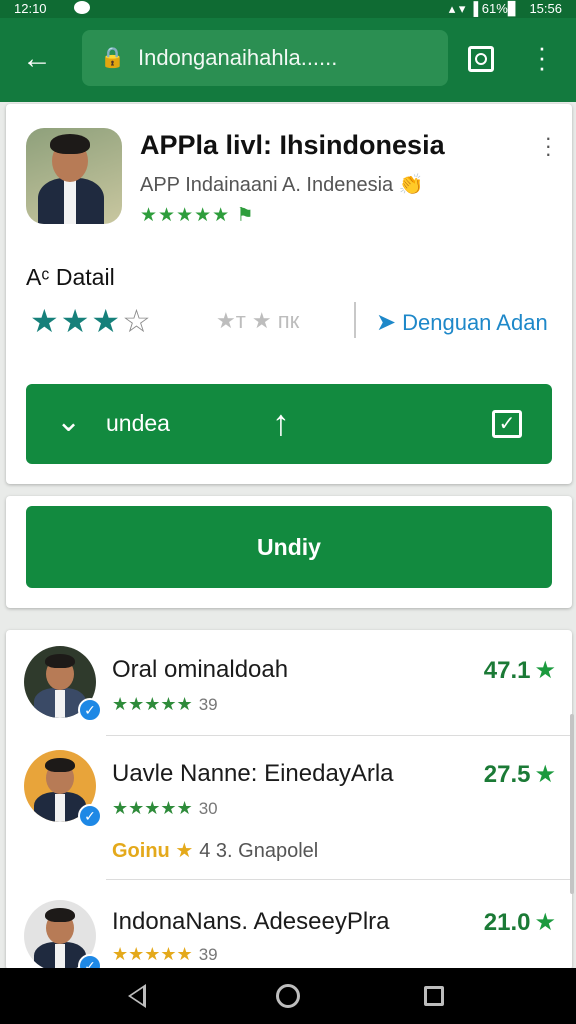  I want to click on reviewer-name: Uavle Nanne: EinedayArla, so click(253, 773).